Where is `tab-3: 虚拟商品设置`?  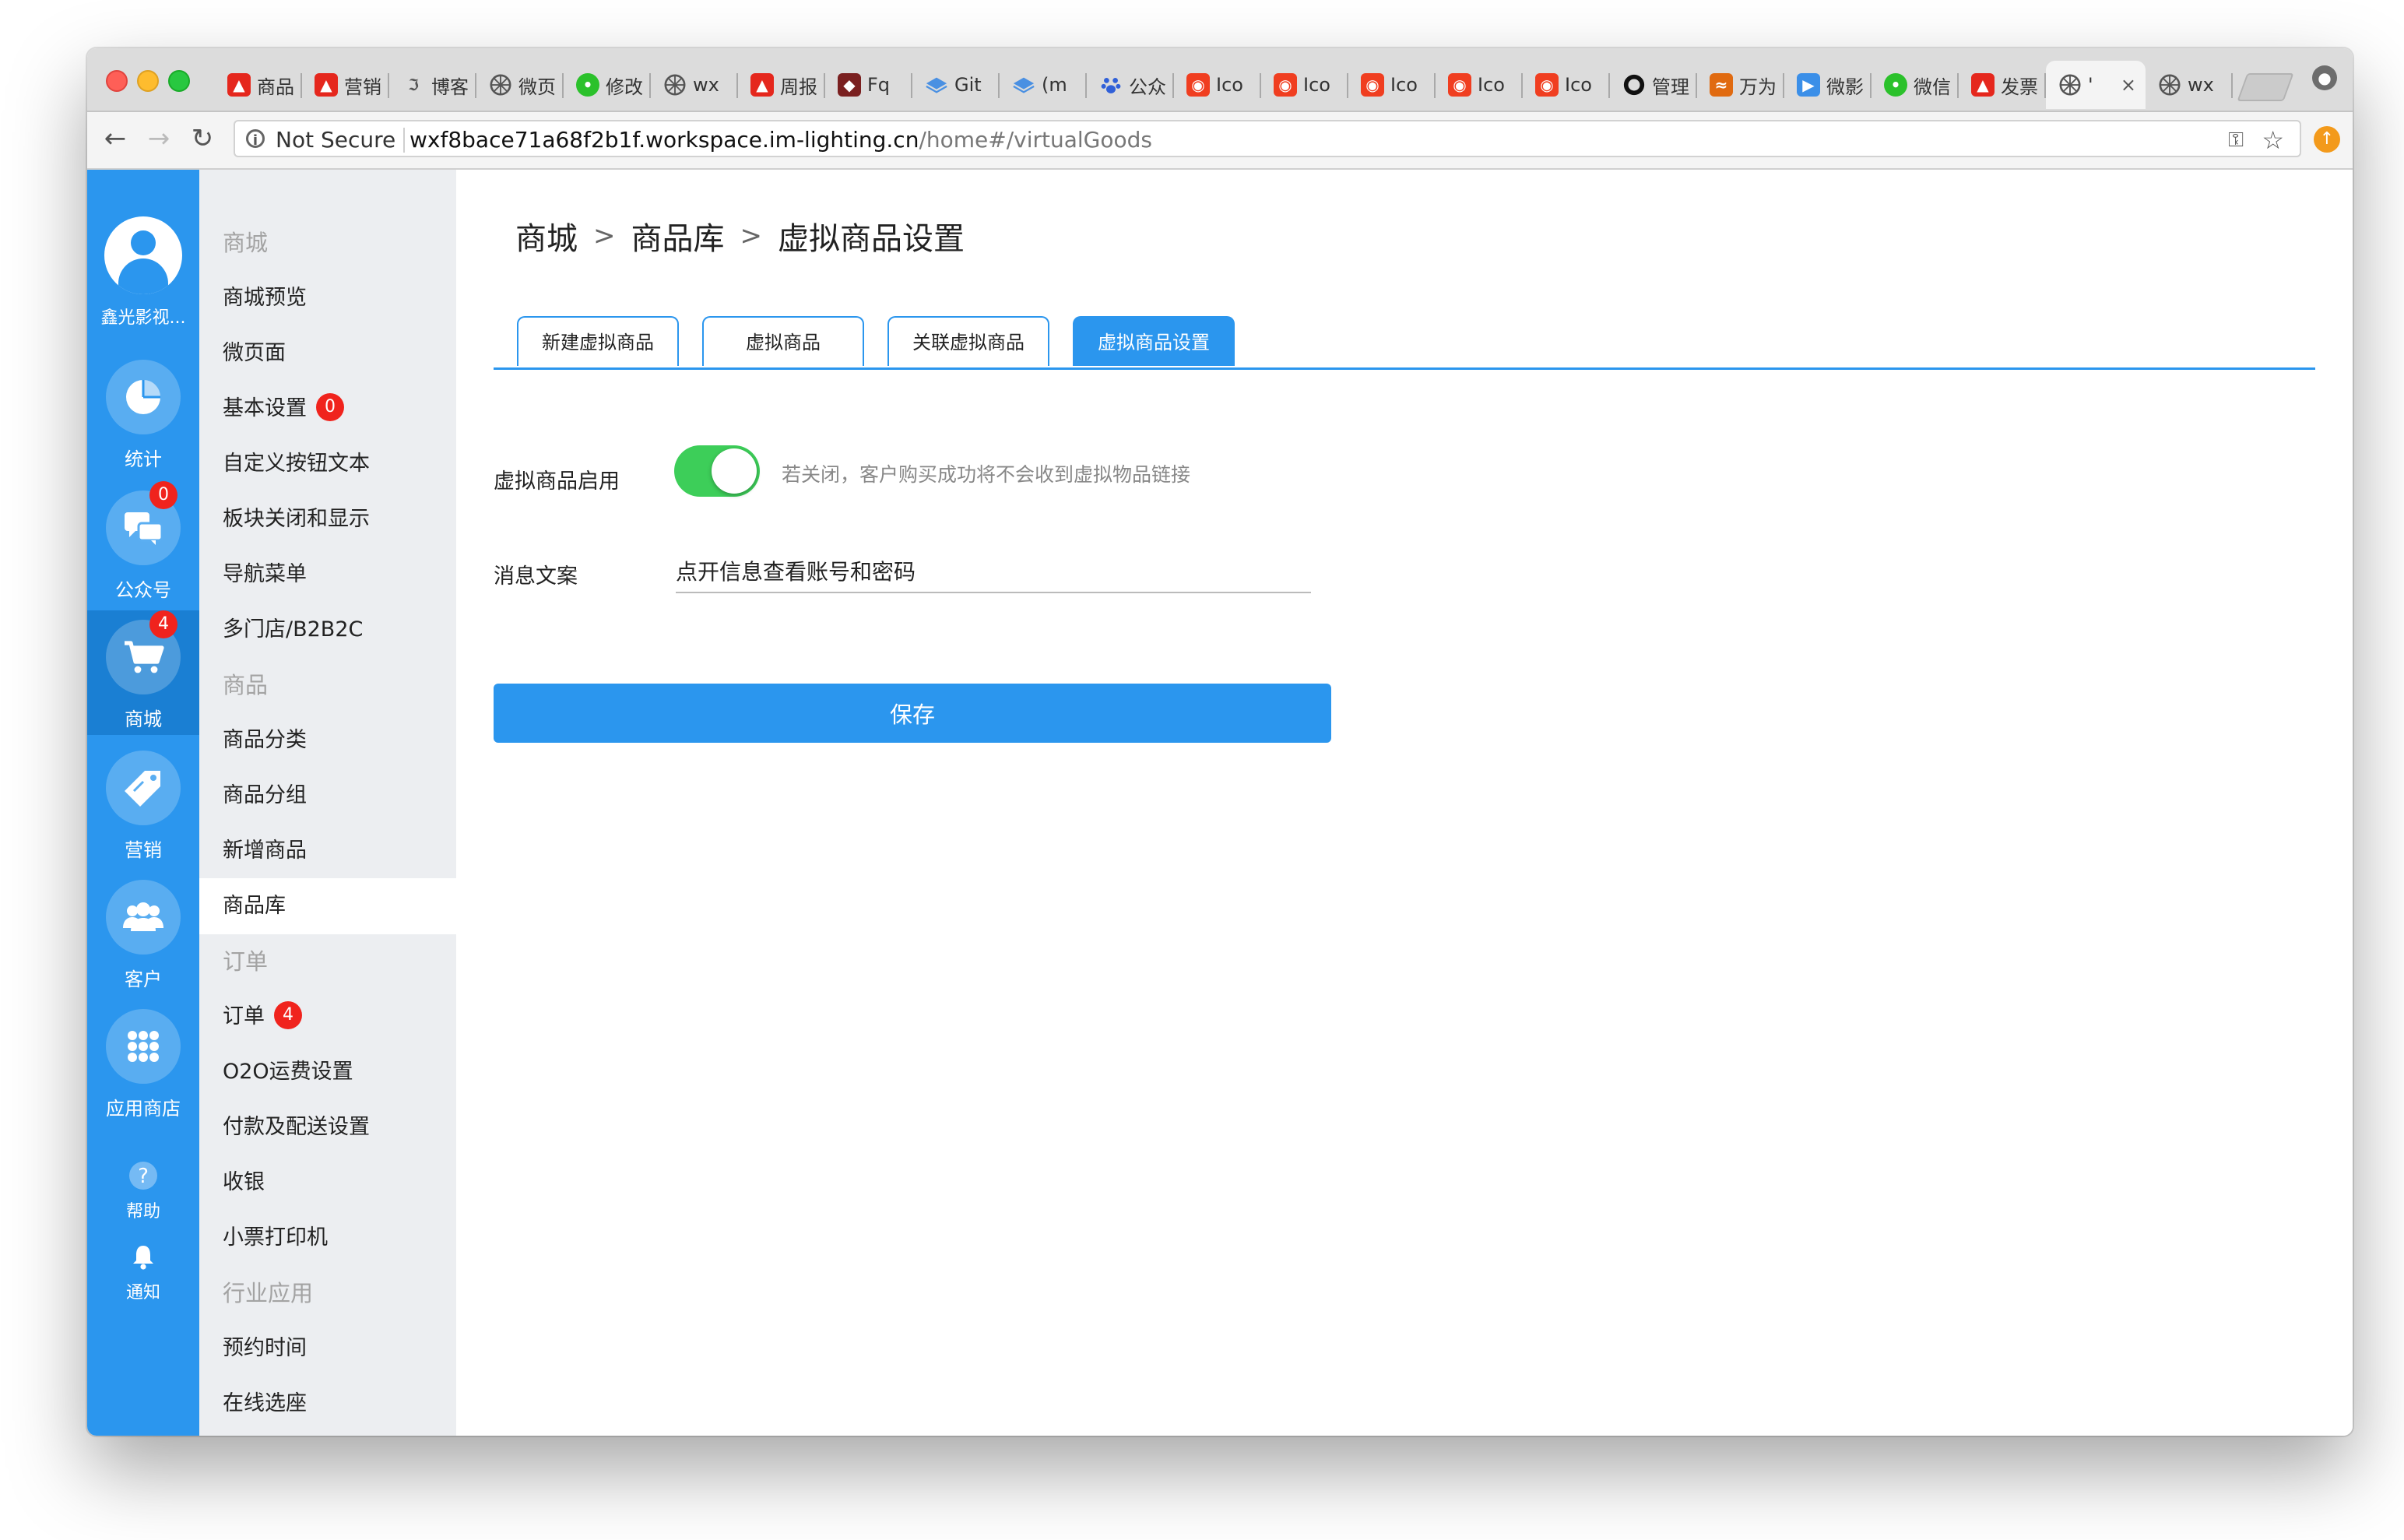
tab-3: 虚拟商品设置 is located at coordinates (1154, 341).